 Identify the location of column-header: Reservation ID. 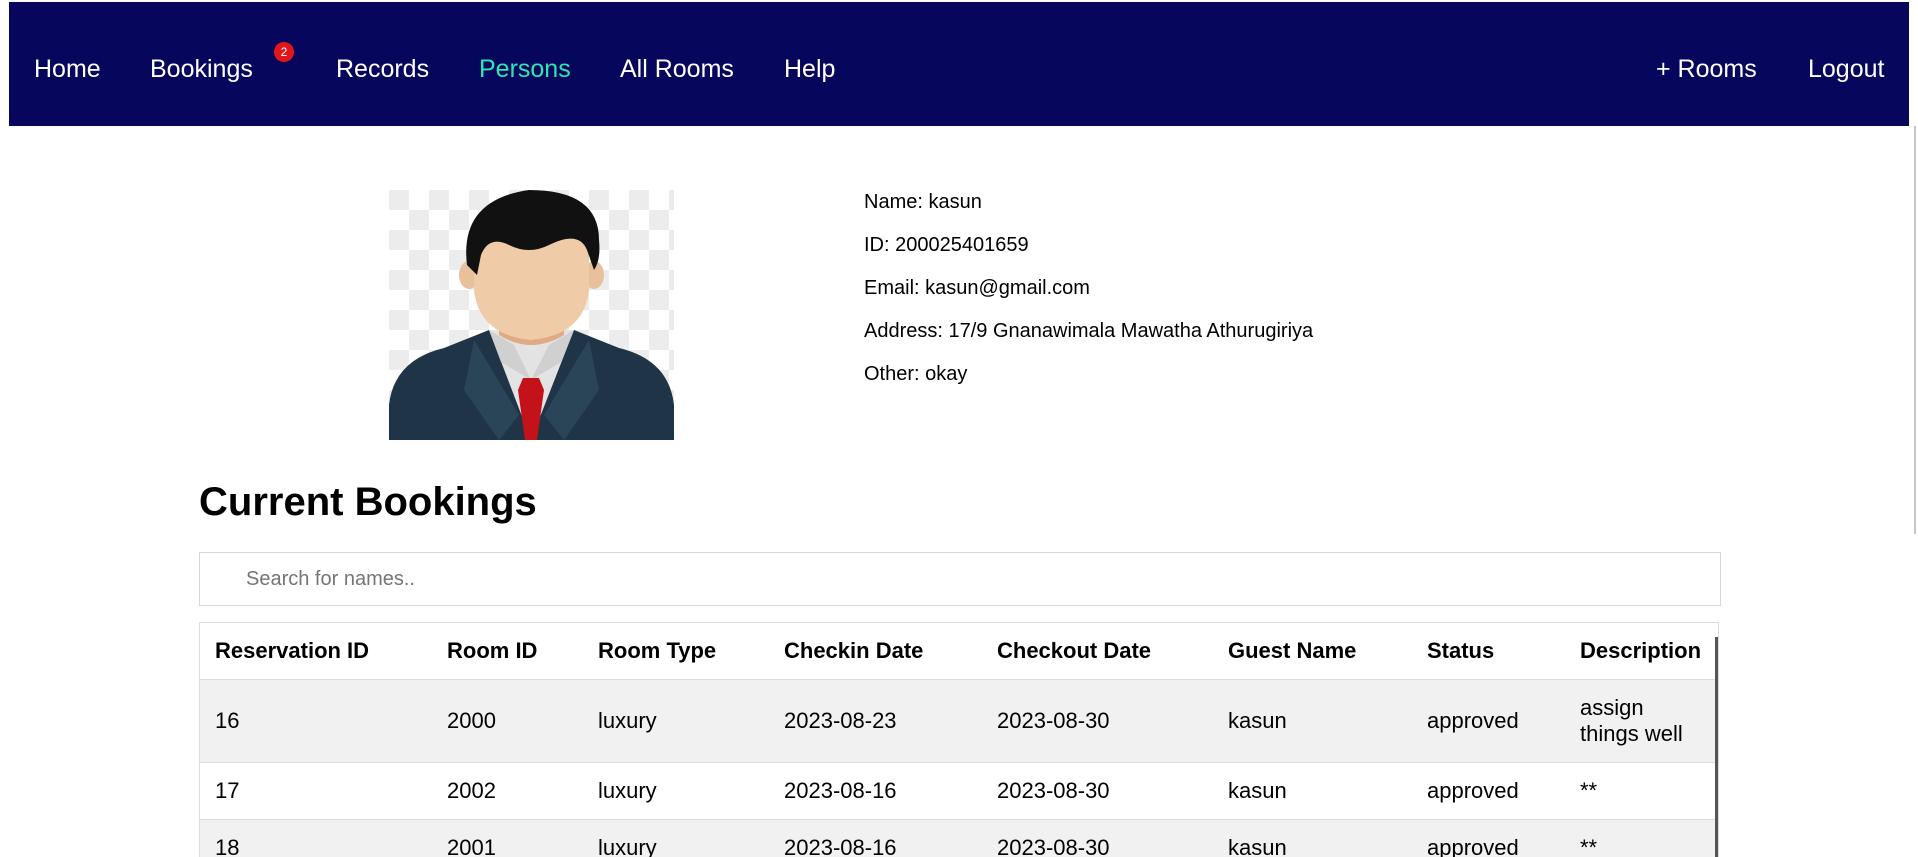
(316, 651).